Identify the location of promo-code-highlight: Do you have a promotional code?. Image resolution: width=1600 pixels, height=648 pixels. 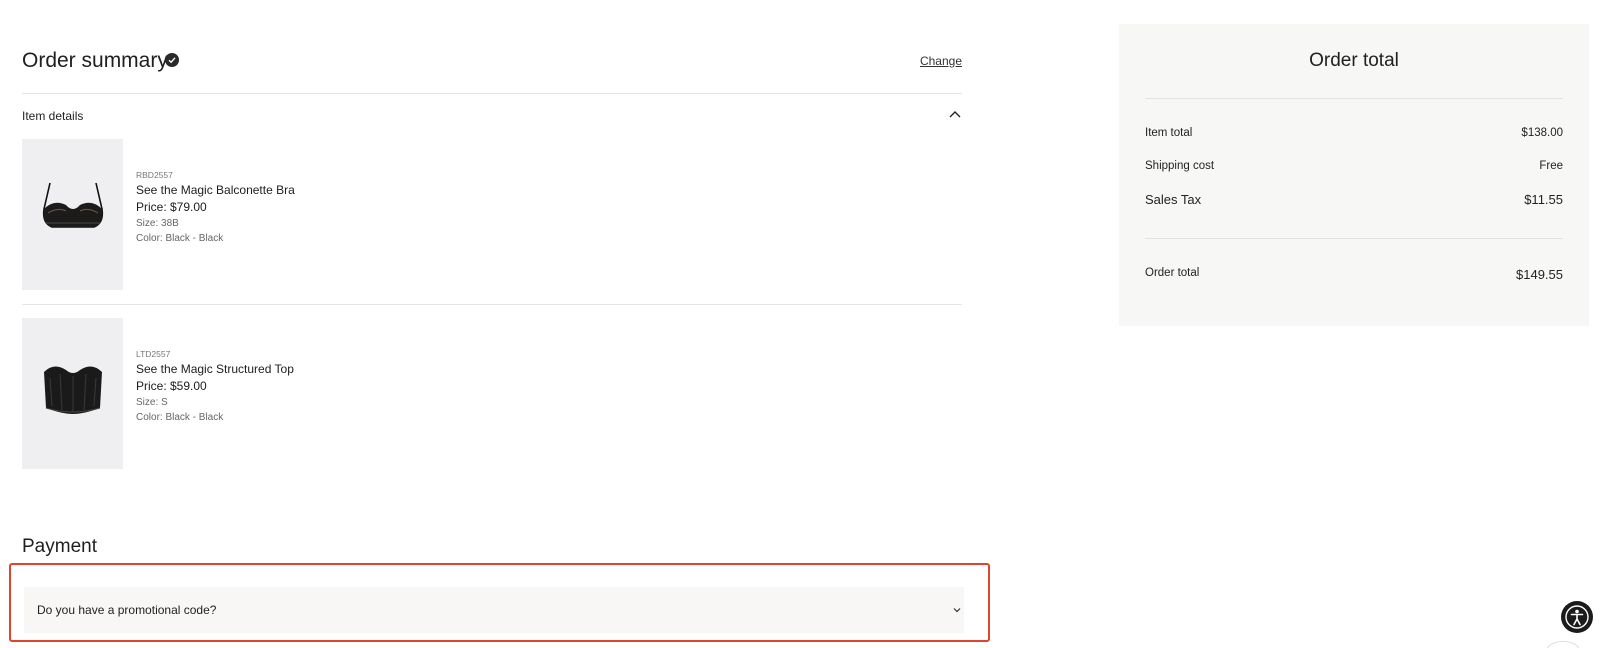
(499, 602).